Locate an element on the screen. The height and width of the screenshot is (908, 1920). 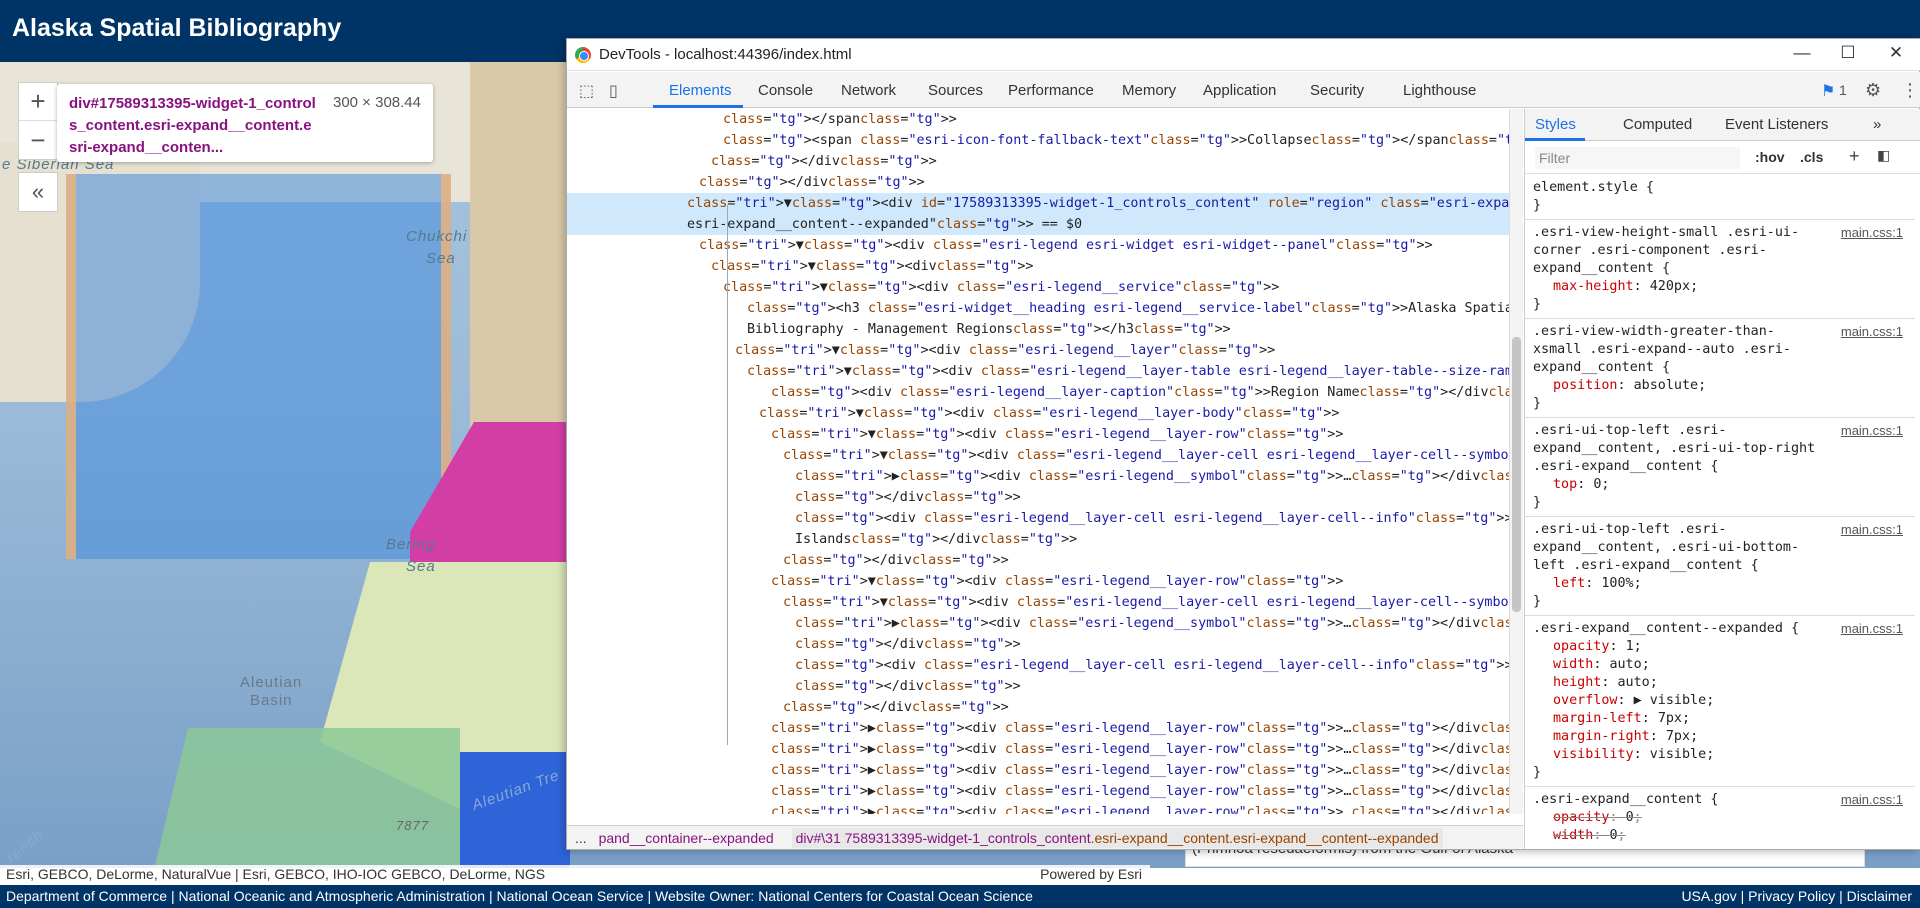
styles-filter-input: Filter is located at coordinates (1637, 158).